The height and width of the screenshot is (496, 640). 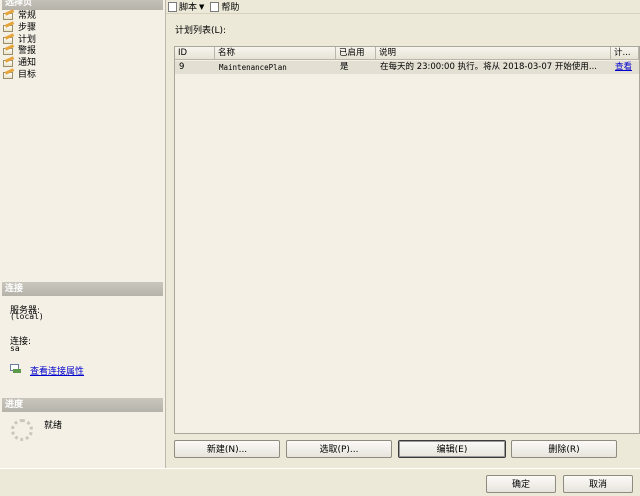 I want to click on page-item-schedules: 计划, so click(x=19, y=40).